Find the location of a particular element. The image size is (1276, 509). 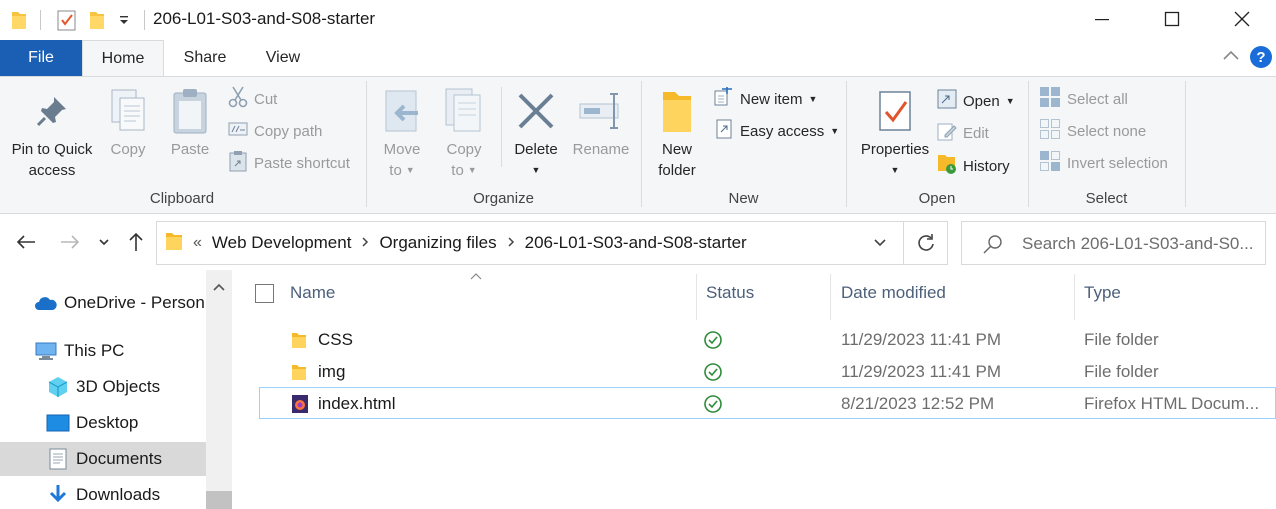

recent-locations-chevron-icon is located at coordinates (104, 242).